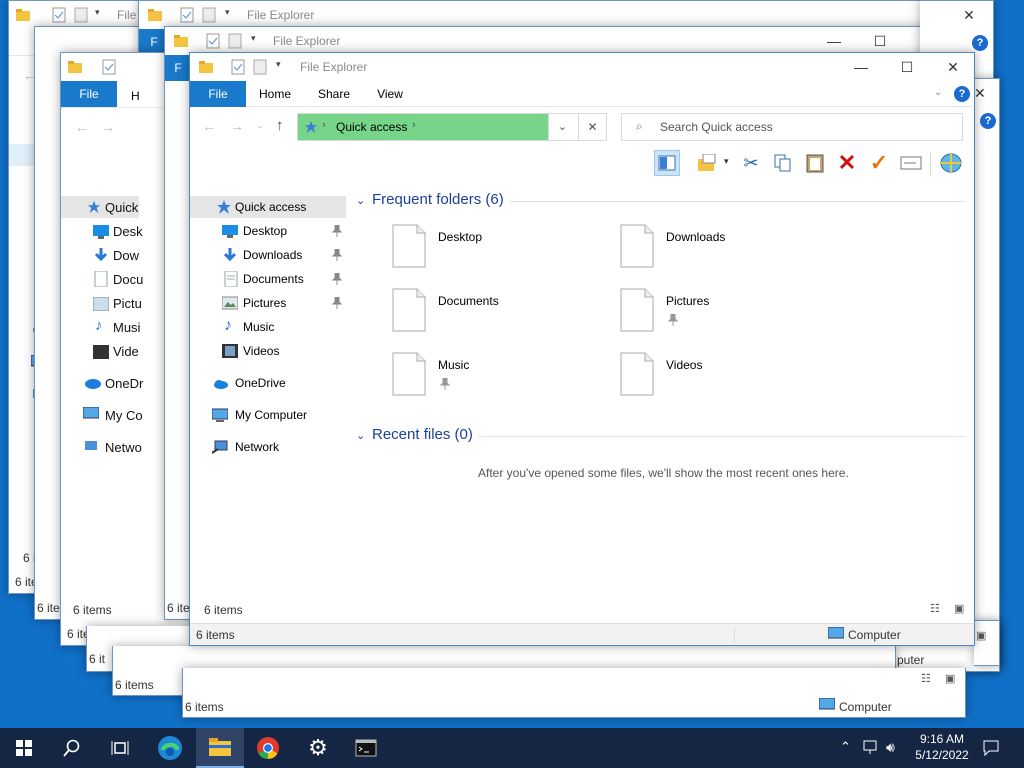 Image resolution: width=1024 pixels, height=768 pixels. Describe the element at coordinates (128, 231) in the screenshot. I see `nav-item-desktop: Desk` at that location.